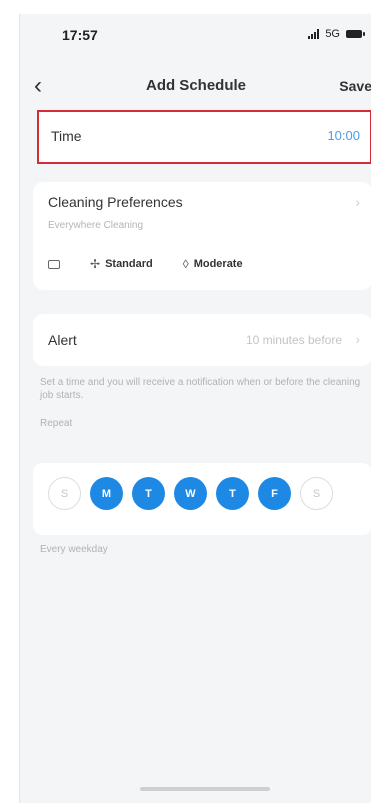  Describe the element at coordinates (202, 340) in the screenshot. I see `alert-row: Alert 10 minutes before ›` at that location.